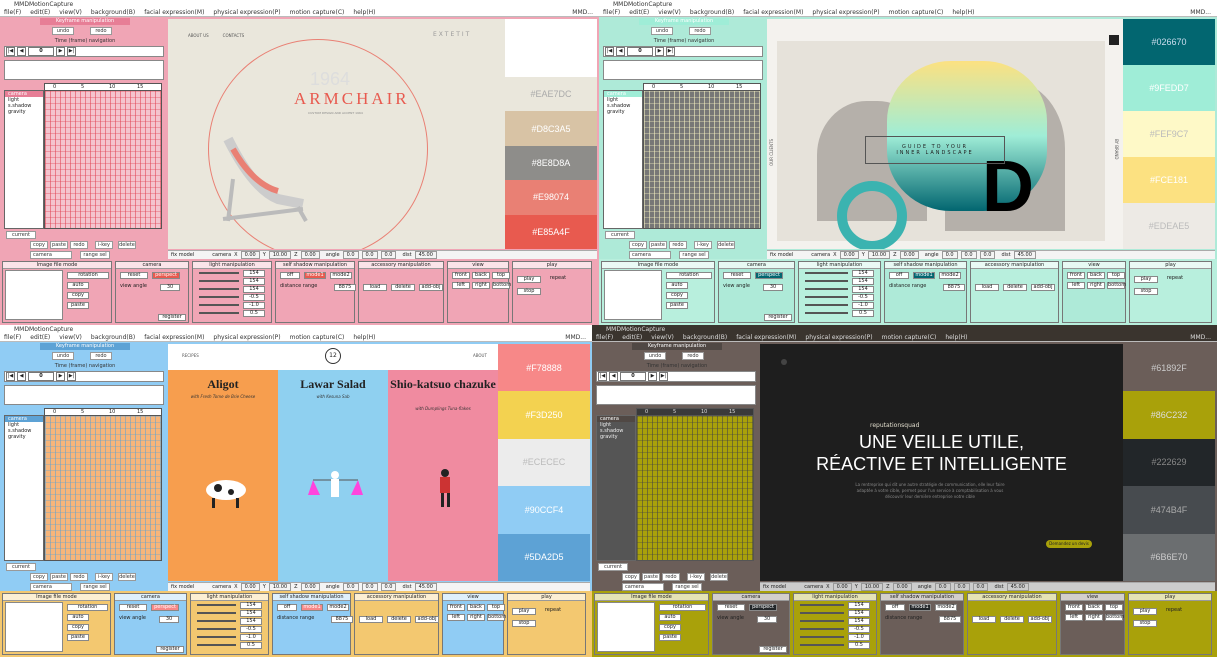 The height and width of the screenshot is (657, 1217). Describe the element at coordinates (246, 337) in the screenshot. I see `menu-physical-expression: physical expression(P)` at that location.